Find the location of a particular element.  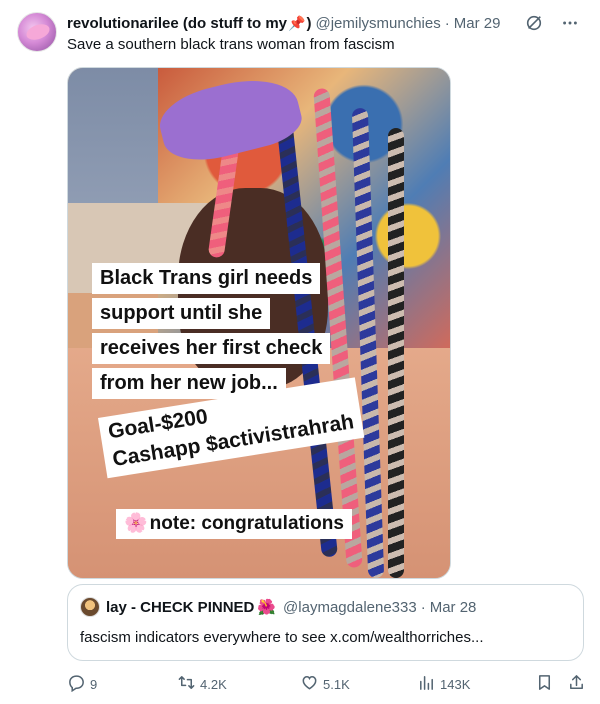

flower-emoji-icon: 🌸 is located at coordinates (136, 523).